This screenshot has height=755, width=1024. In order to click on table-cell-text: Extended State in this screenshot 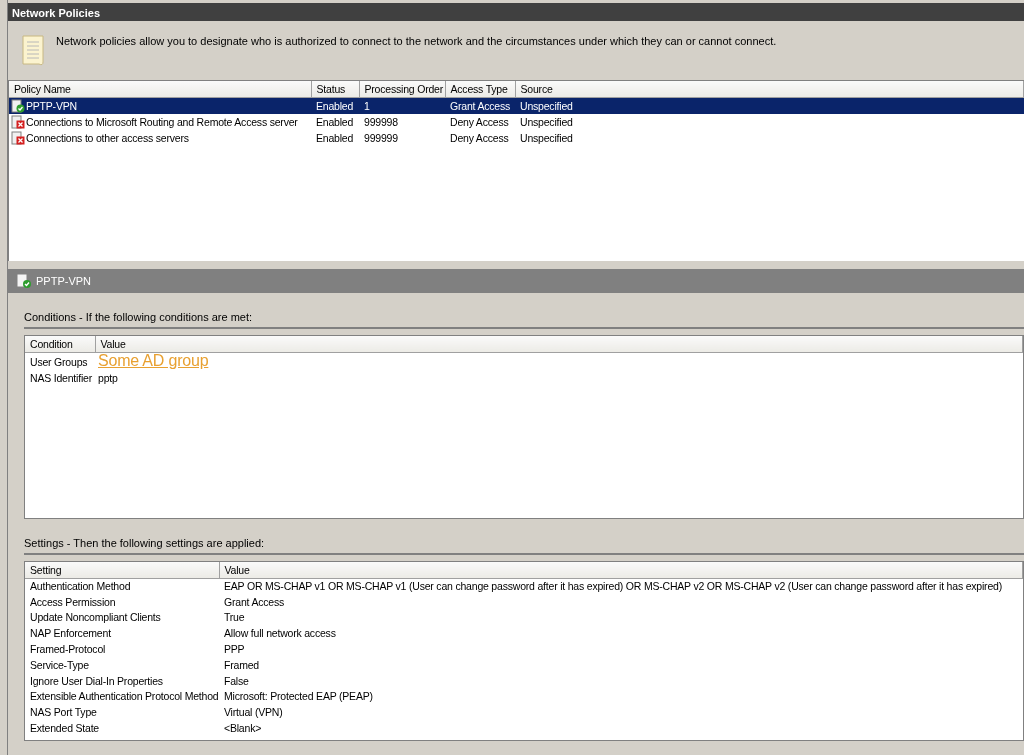, I will do `click(64, 729)`.